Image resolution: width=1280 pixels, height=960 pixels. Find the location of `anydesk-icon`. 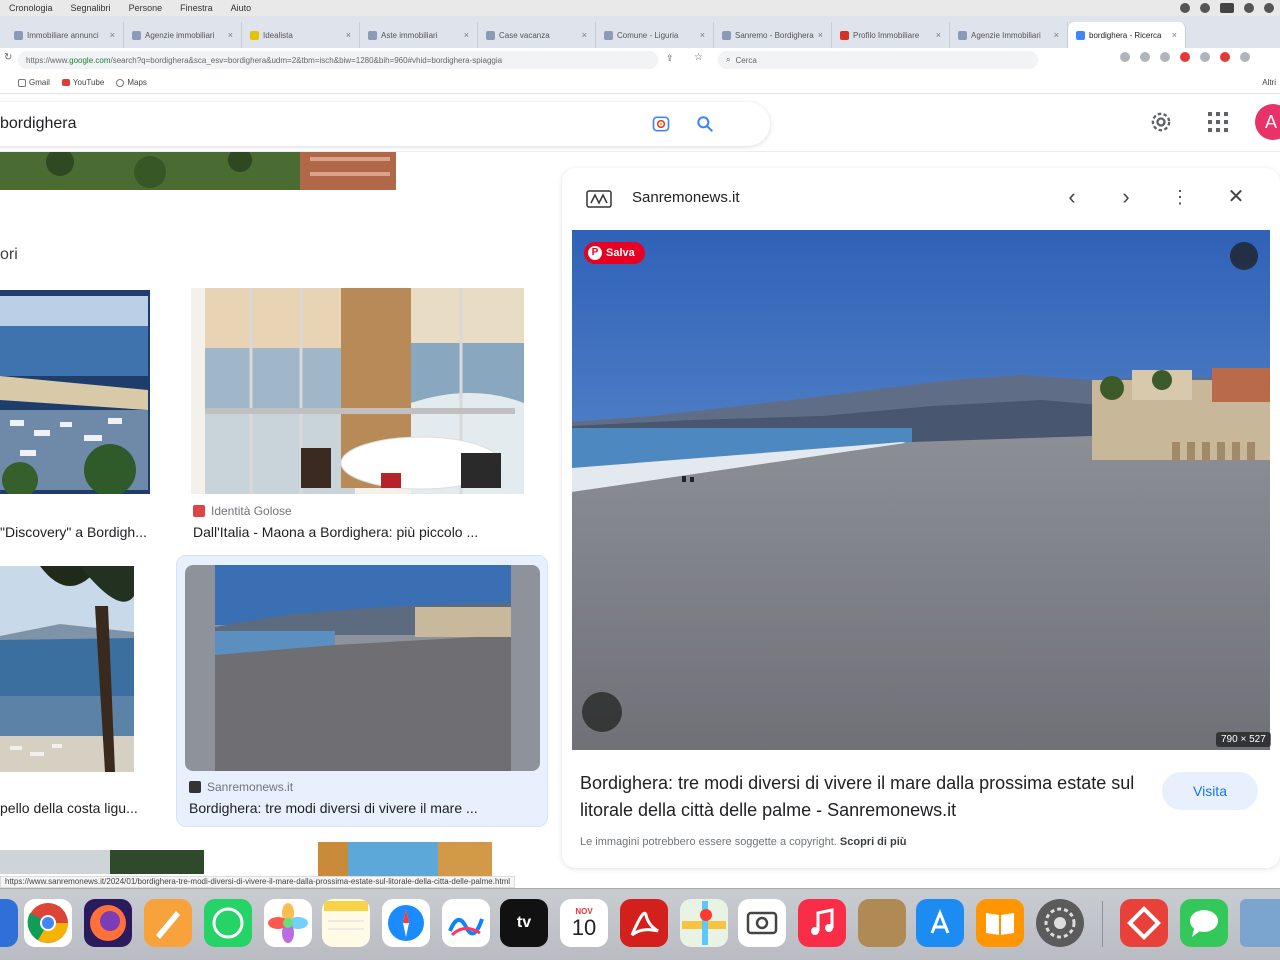

anydesk-icon is located at coordinates (1144, 923).